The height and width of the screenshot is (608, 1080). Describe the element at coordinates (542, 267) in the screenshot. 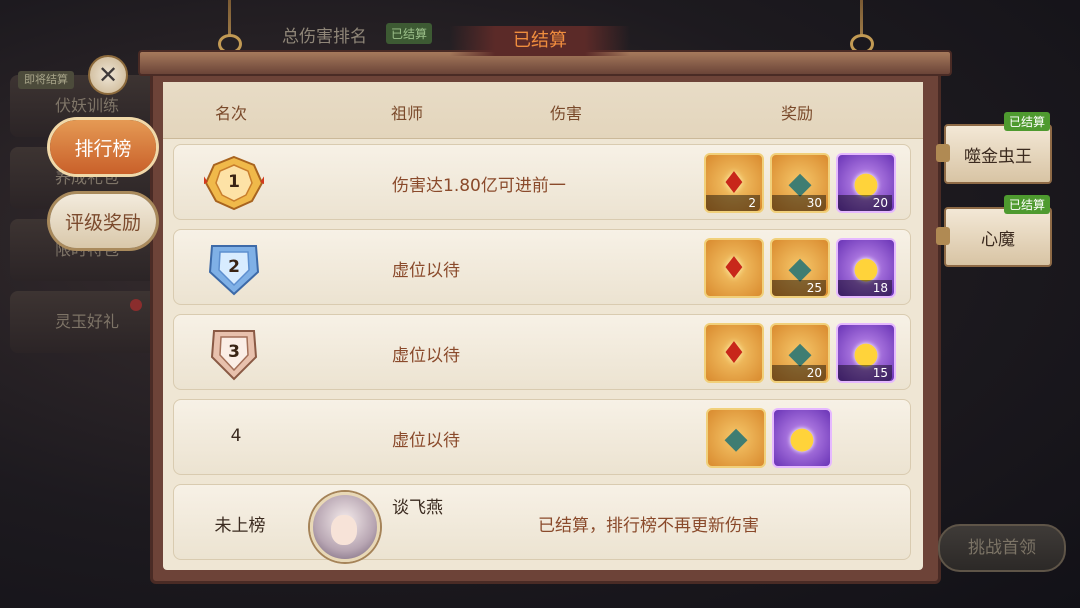

I see `table-row: 2 虚位以待 ♦ ◆ 25 ● 18` at that location.